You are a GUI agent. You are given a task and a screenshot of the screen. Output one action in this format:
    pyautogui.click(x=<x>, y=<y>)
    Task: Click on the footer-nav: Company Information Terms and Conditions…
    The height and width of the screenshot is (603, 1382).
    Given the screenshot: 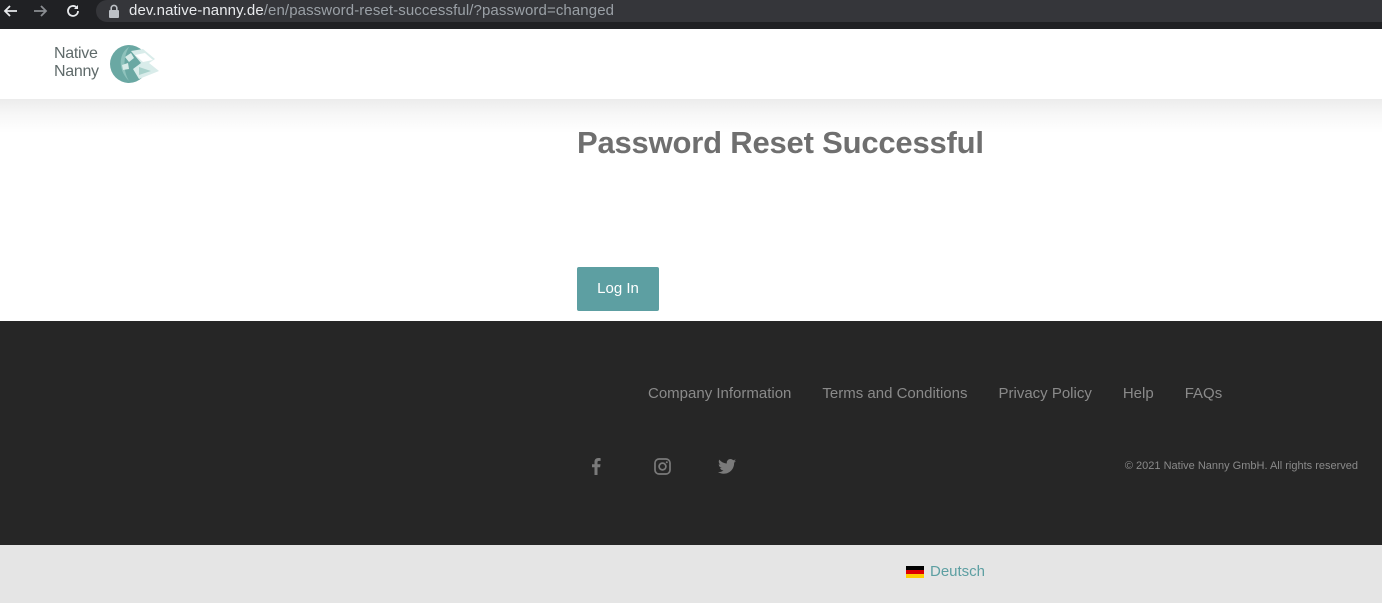 What is the action you would take?
    pyautogui.click(x=950, y=394)
    